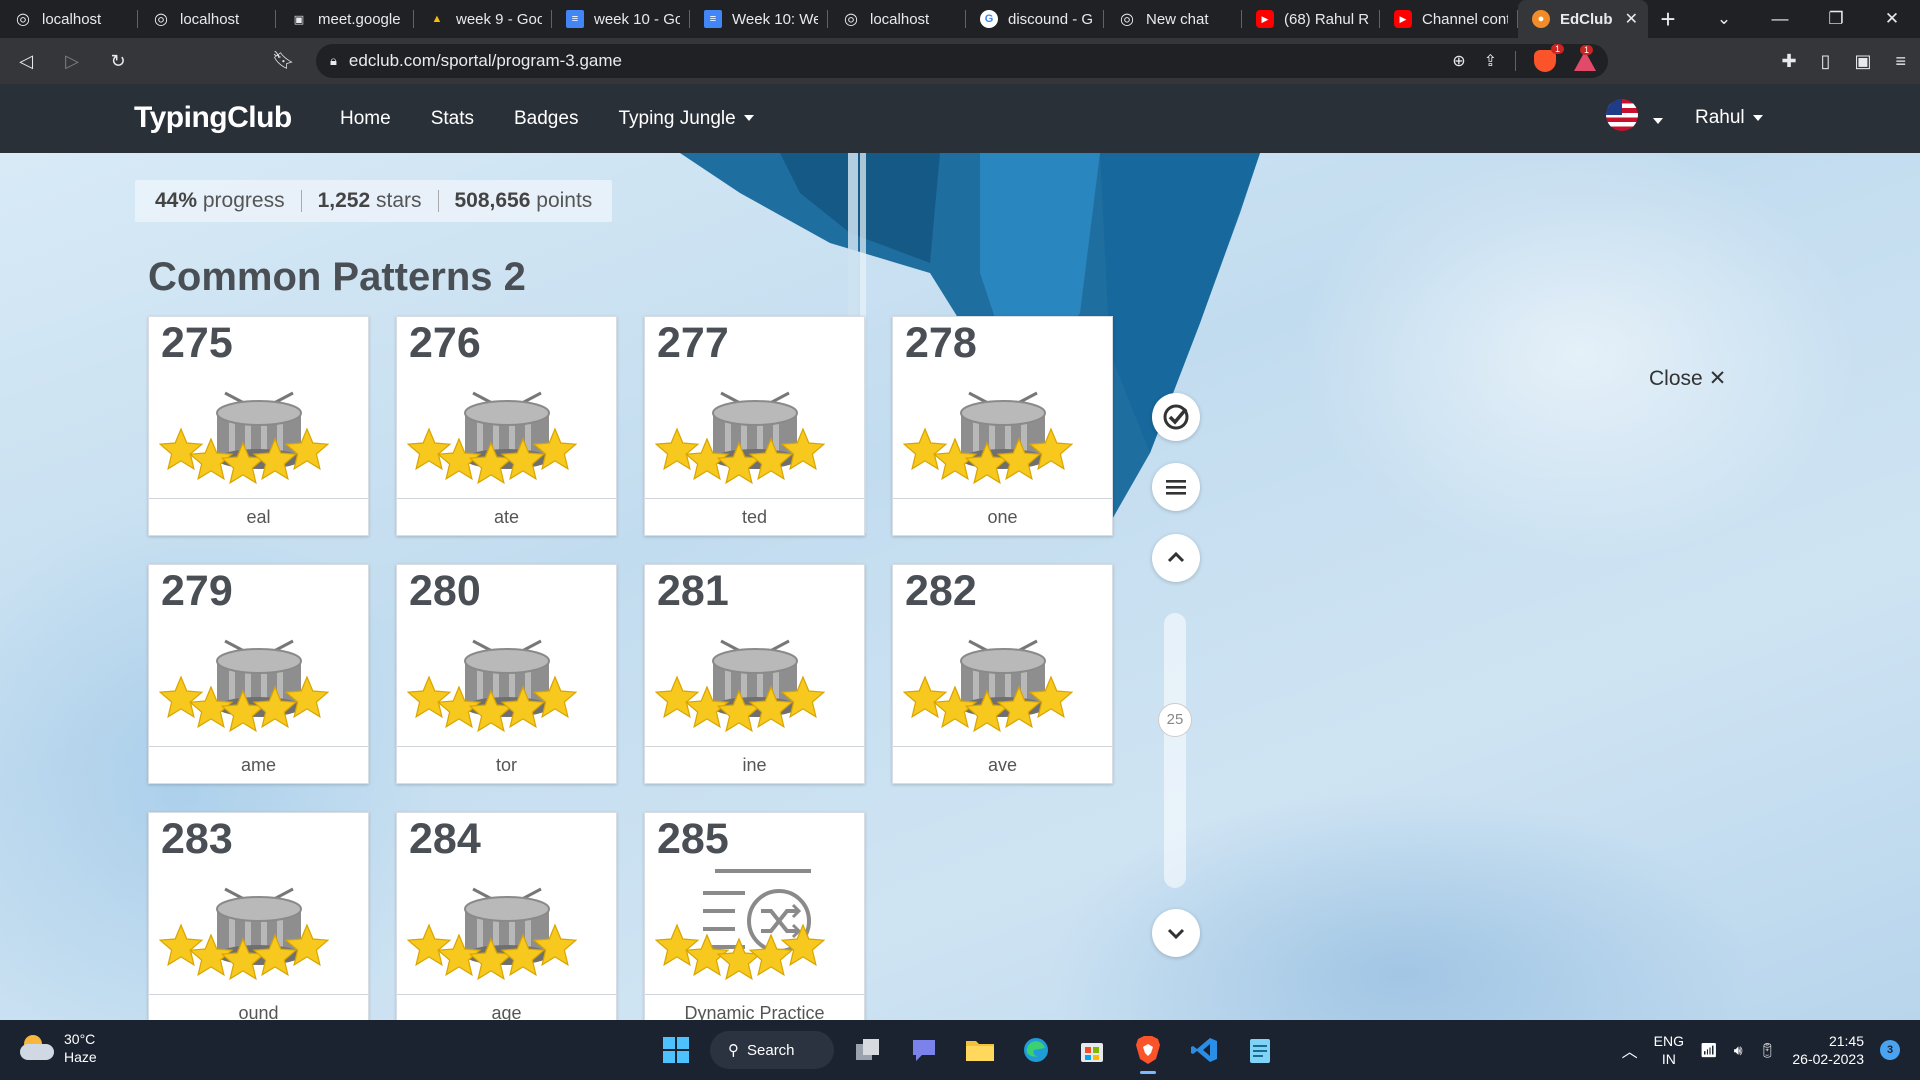  Describe the element at coordinates (1092, 1050) in the screenshot. I see `store-button` at that location.